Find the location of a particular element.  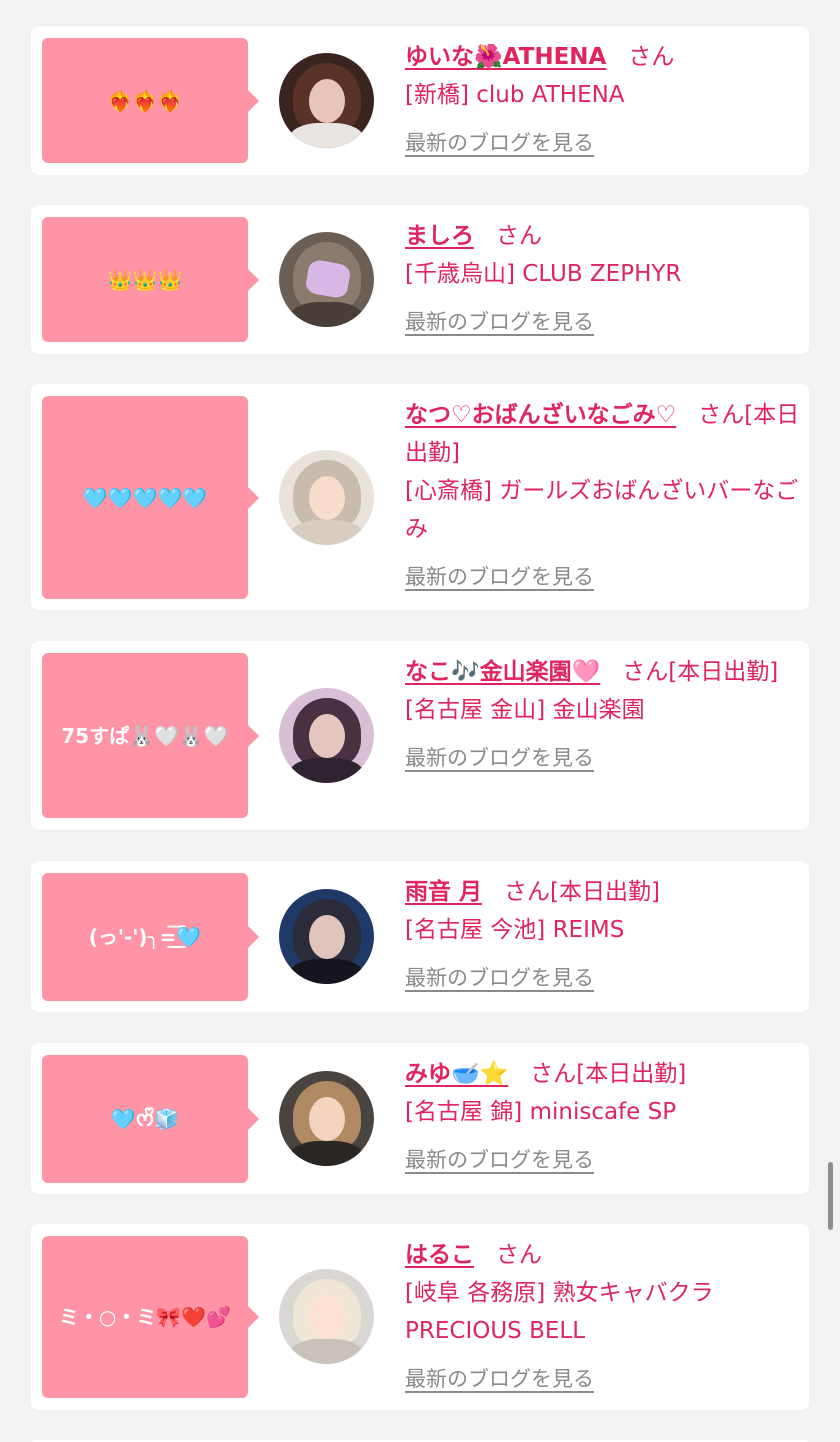

comment-bubble: ミ・○・ミ🎀❤️💕 is located at coordinates (150, 1317).